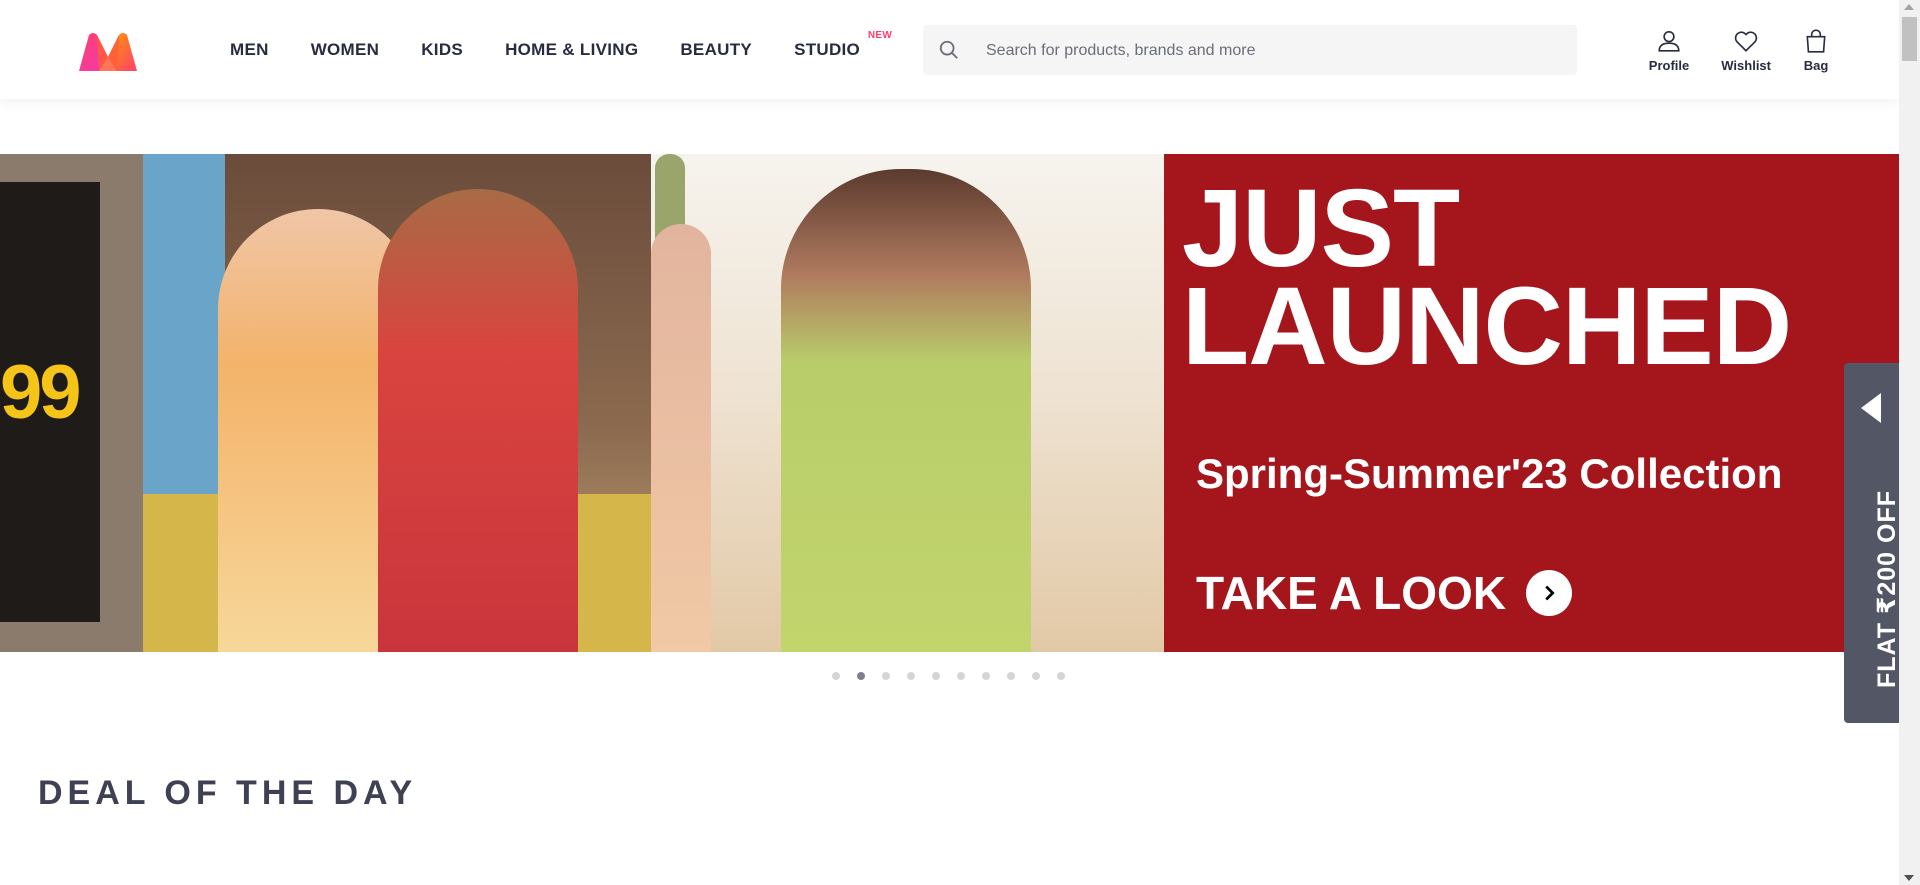 The height and width of the screenshot is (885, 1920). I want to click on scroll-up-icon, so click(1909, 7).